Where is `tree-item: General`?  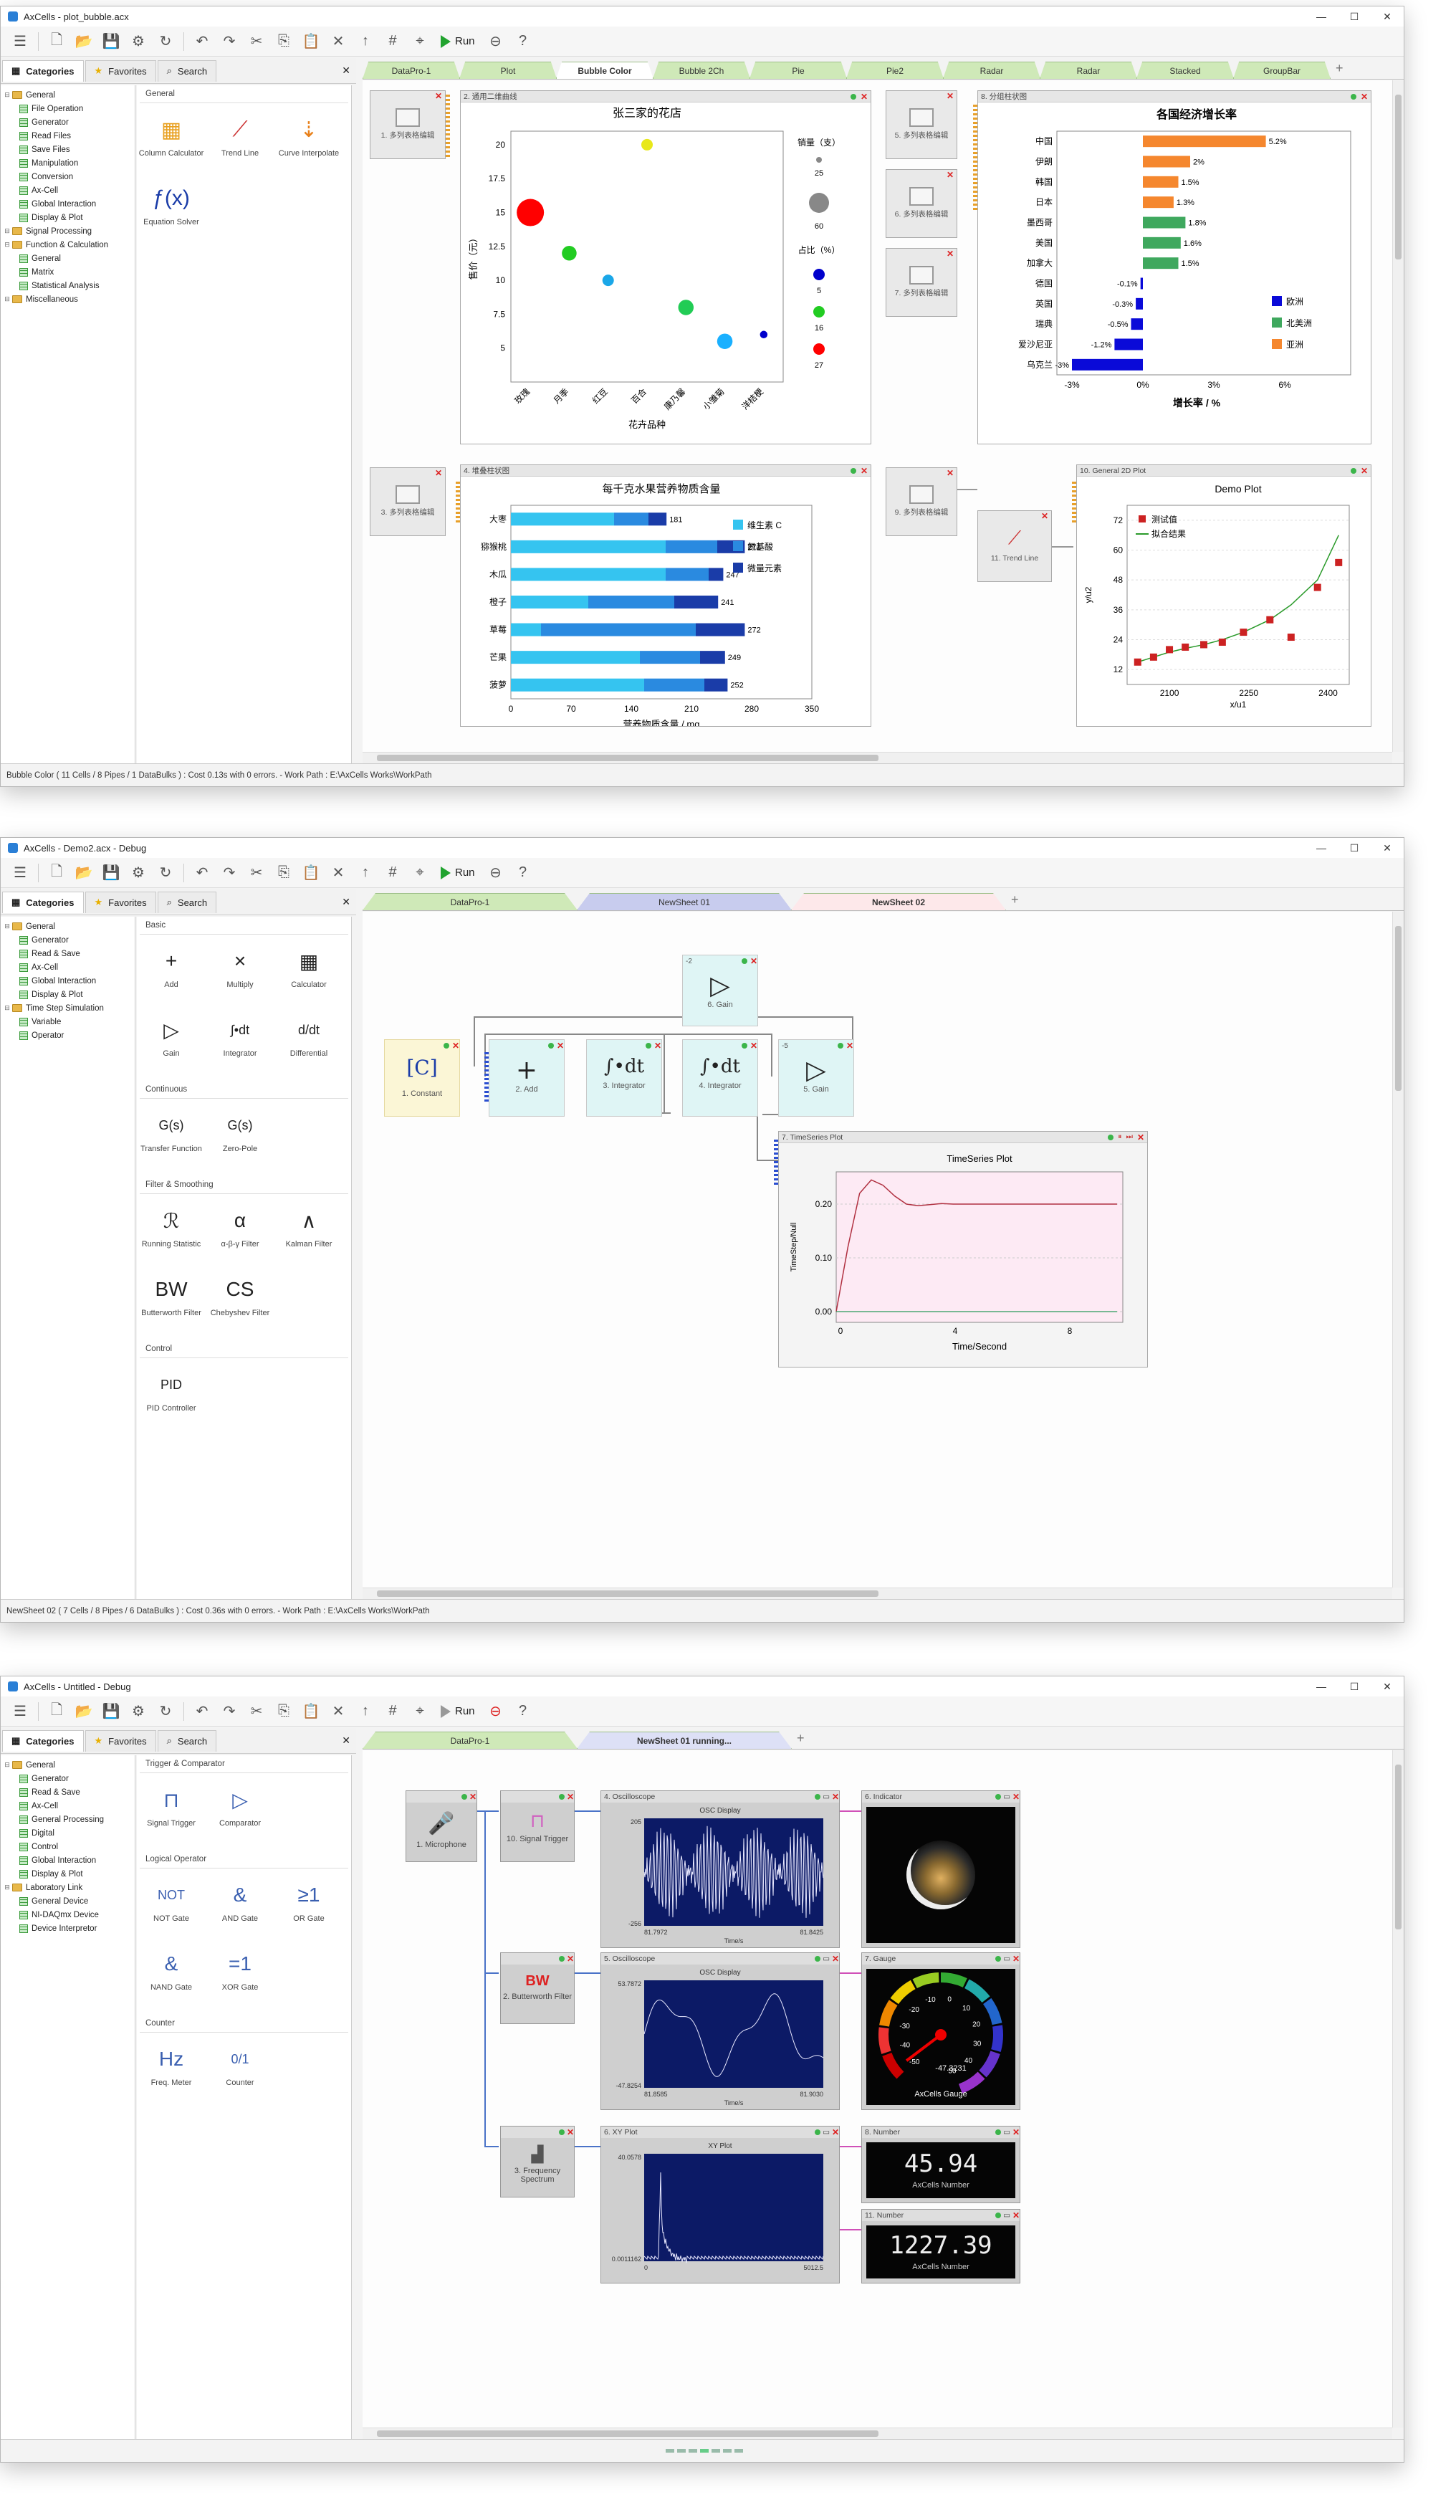
tree-item: General is located at coordinates (68, 258).